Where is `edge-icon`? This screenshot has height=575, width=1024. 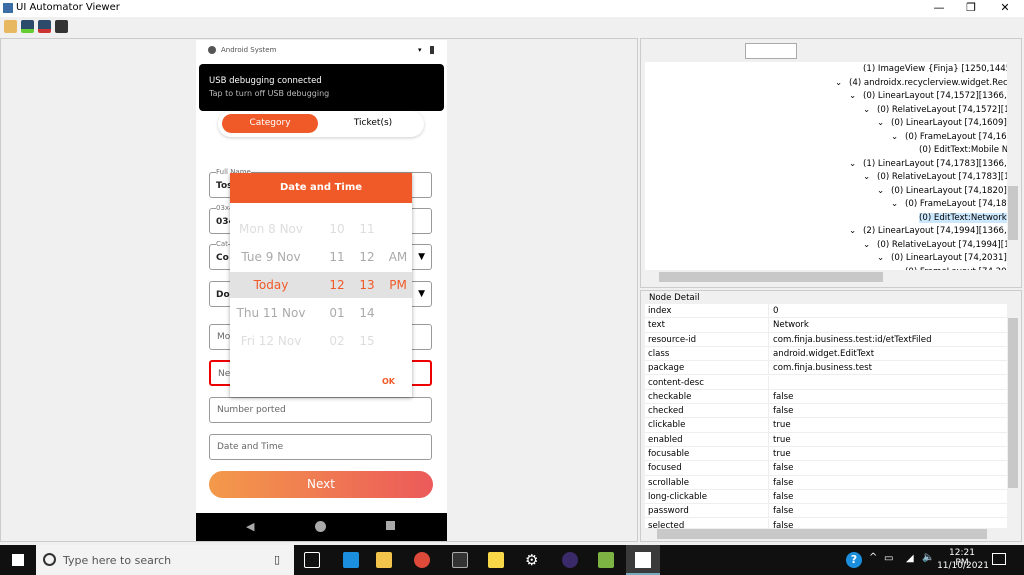 edge-icon is located at coordinates (351, 560).